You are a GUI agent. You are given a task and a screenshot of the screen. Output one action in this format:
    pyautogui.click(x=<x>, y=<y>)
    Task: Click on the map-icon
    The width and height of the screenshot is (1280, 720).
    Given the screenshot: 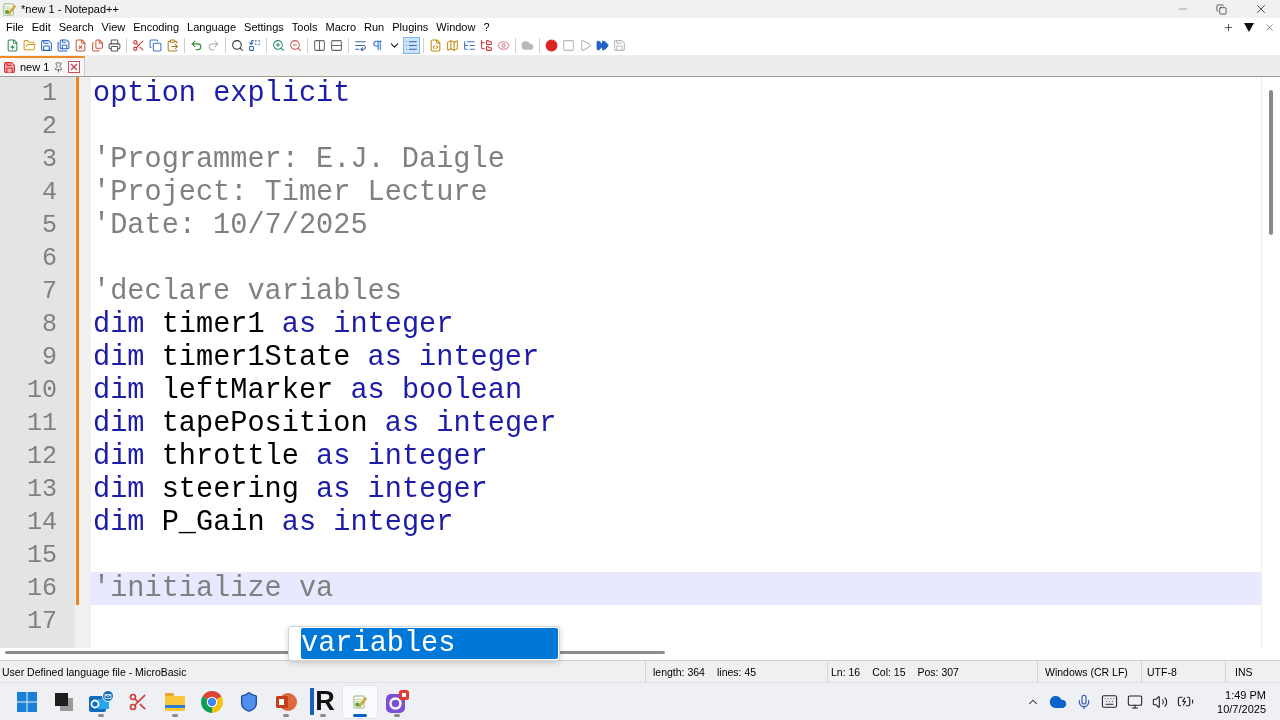 What is the action you would take?
    pyautogui.click(x=452, y=45)
    